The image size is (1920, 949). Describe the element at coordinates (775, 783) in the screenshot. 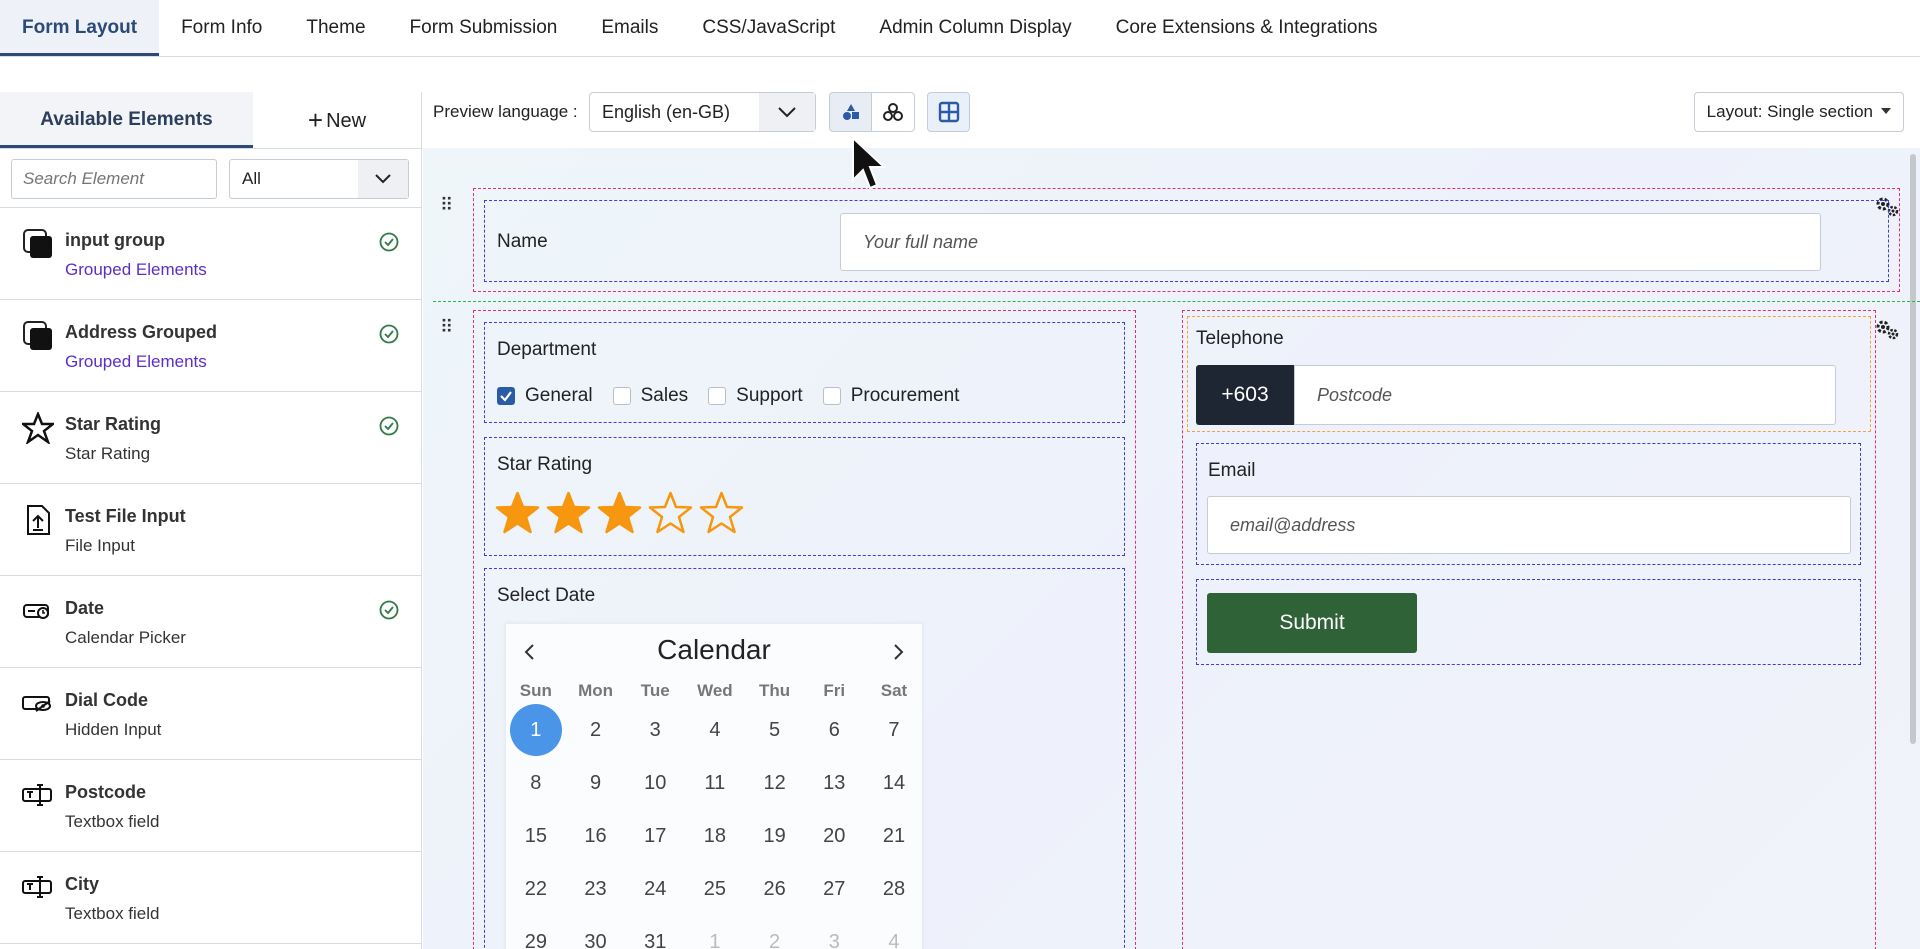

I see `calendar-day: 12` at that location.